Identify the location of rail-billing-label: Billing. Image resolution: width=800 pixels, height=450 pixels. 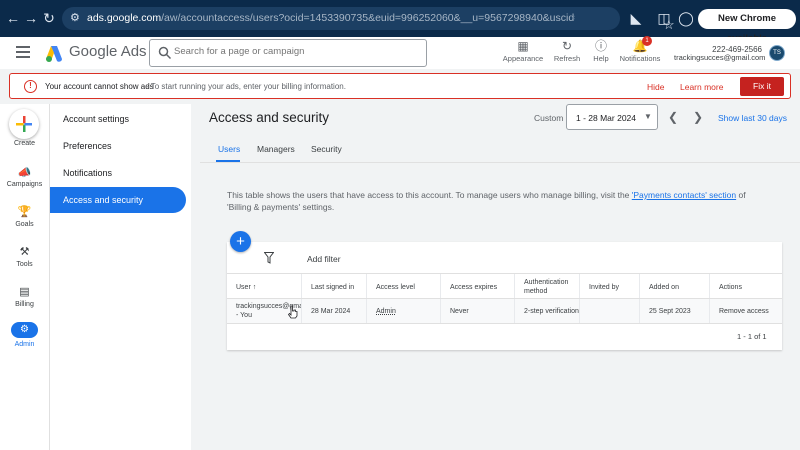
(24, 304).